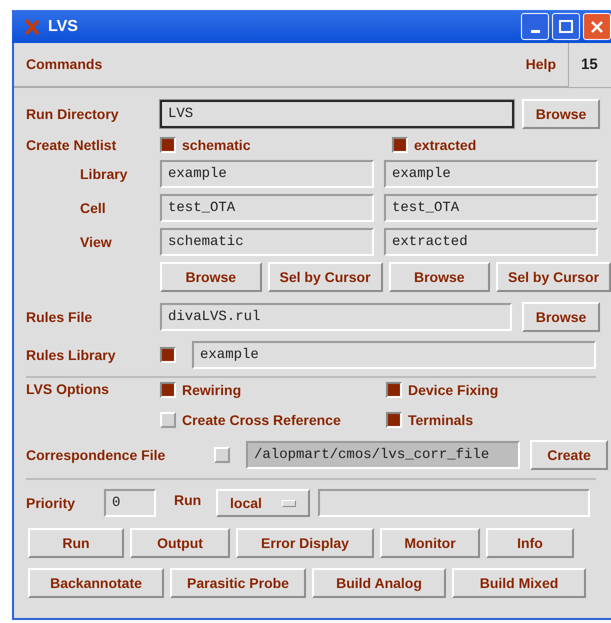  Describe the element at coordinates (430, 543) in the screenshot. I see `button: Monitor` at that location.